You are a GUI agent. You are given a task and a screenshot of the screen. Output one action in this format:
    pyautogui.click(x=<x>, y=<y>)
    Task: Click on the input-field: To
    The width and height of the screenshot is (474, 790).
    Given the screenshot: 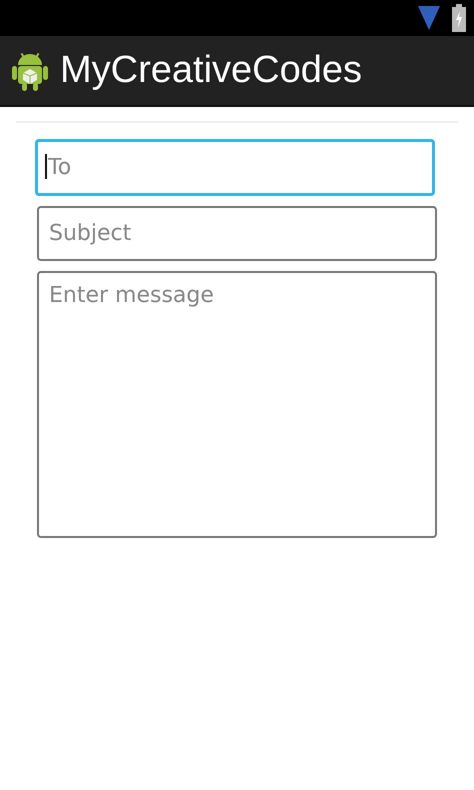 What is the action you would take?
    pyautogui.click(x=235, y=167)
    